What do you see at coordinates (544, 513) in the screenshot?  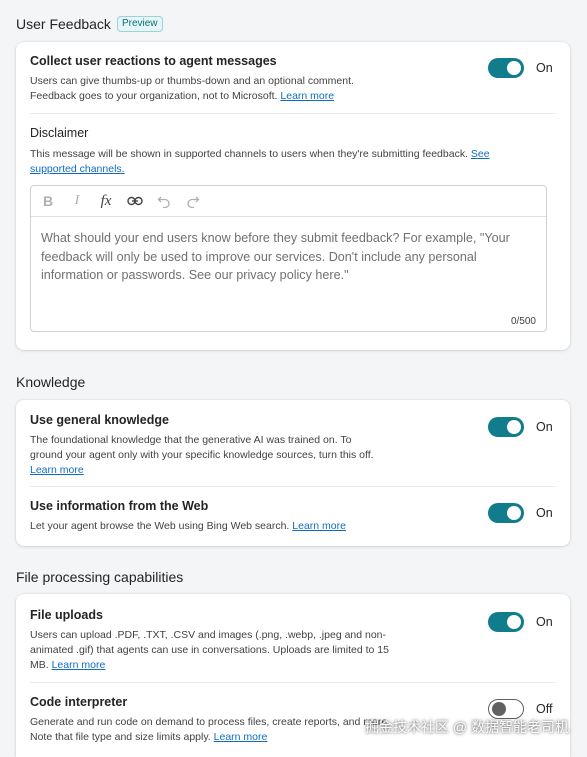 I see `web-info-state: On` at bounding box center [544, 513].